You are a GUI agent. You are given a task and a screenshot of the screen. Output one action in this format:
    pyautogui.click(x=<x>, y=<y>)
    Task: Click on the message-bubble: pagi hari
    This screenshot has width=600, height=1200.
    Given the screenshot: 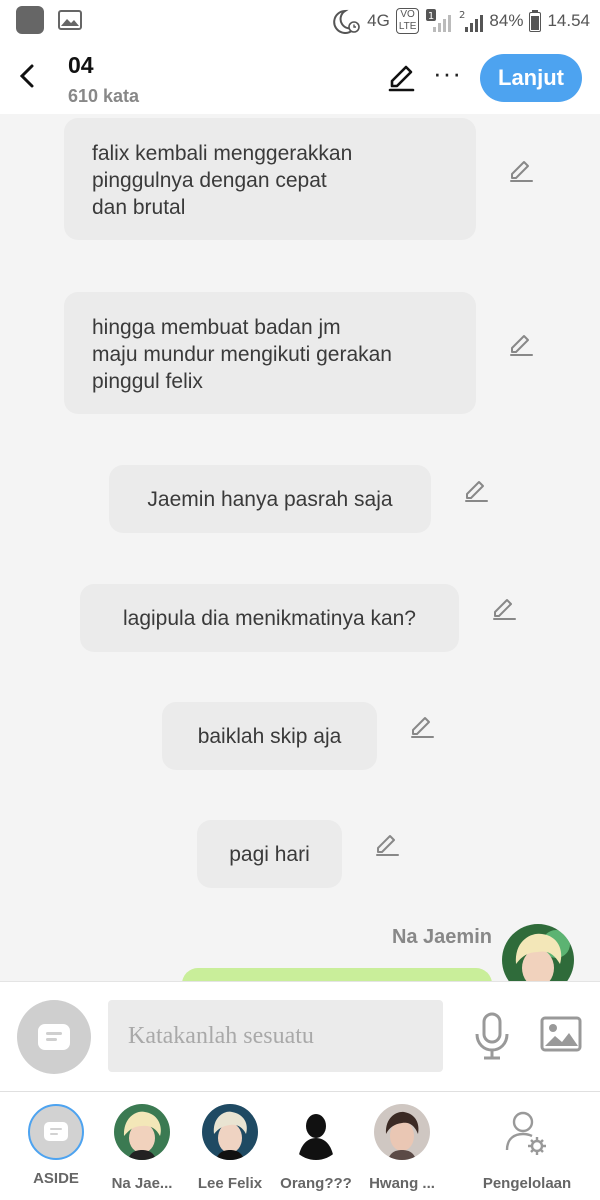 What is the action you would take?
    pyautogui.click(x=269, y=854)
    